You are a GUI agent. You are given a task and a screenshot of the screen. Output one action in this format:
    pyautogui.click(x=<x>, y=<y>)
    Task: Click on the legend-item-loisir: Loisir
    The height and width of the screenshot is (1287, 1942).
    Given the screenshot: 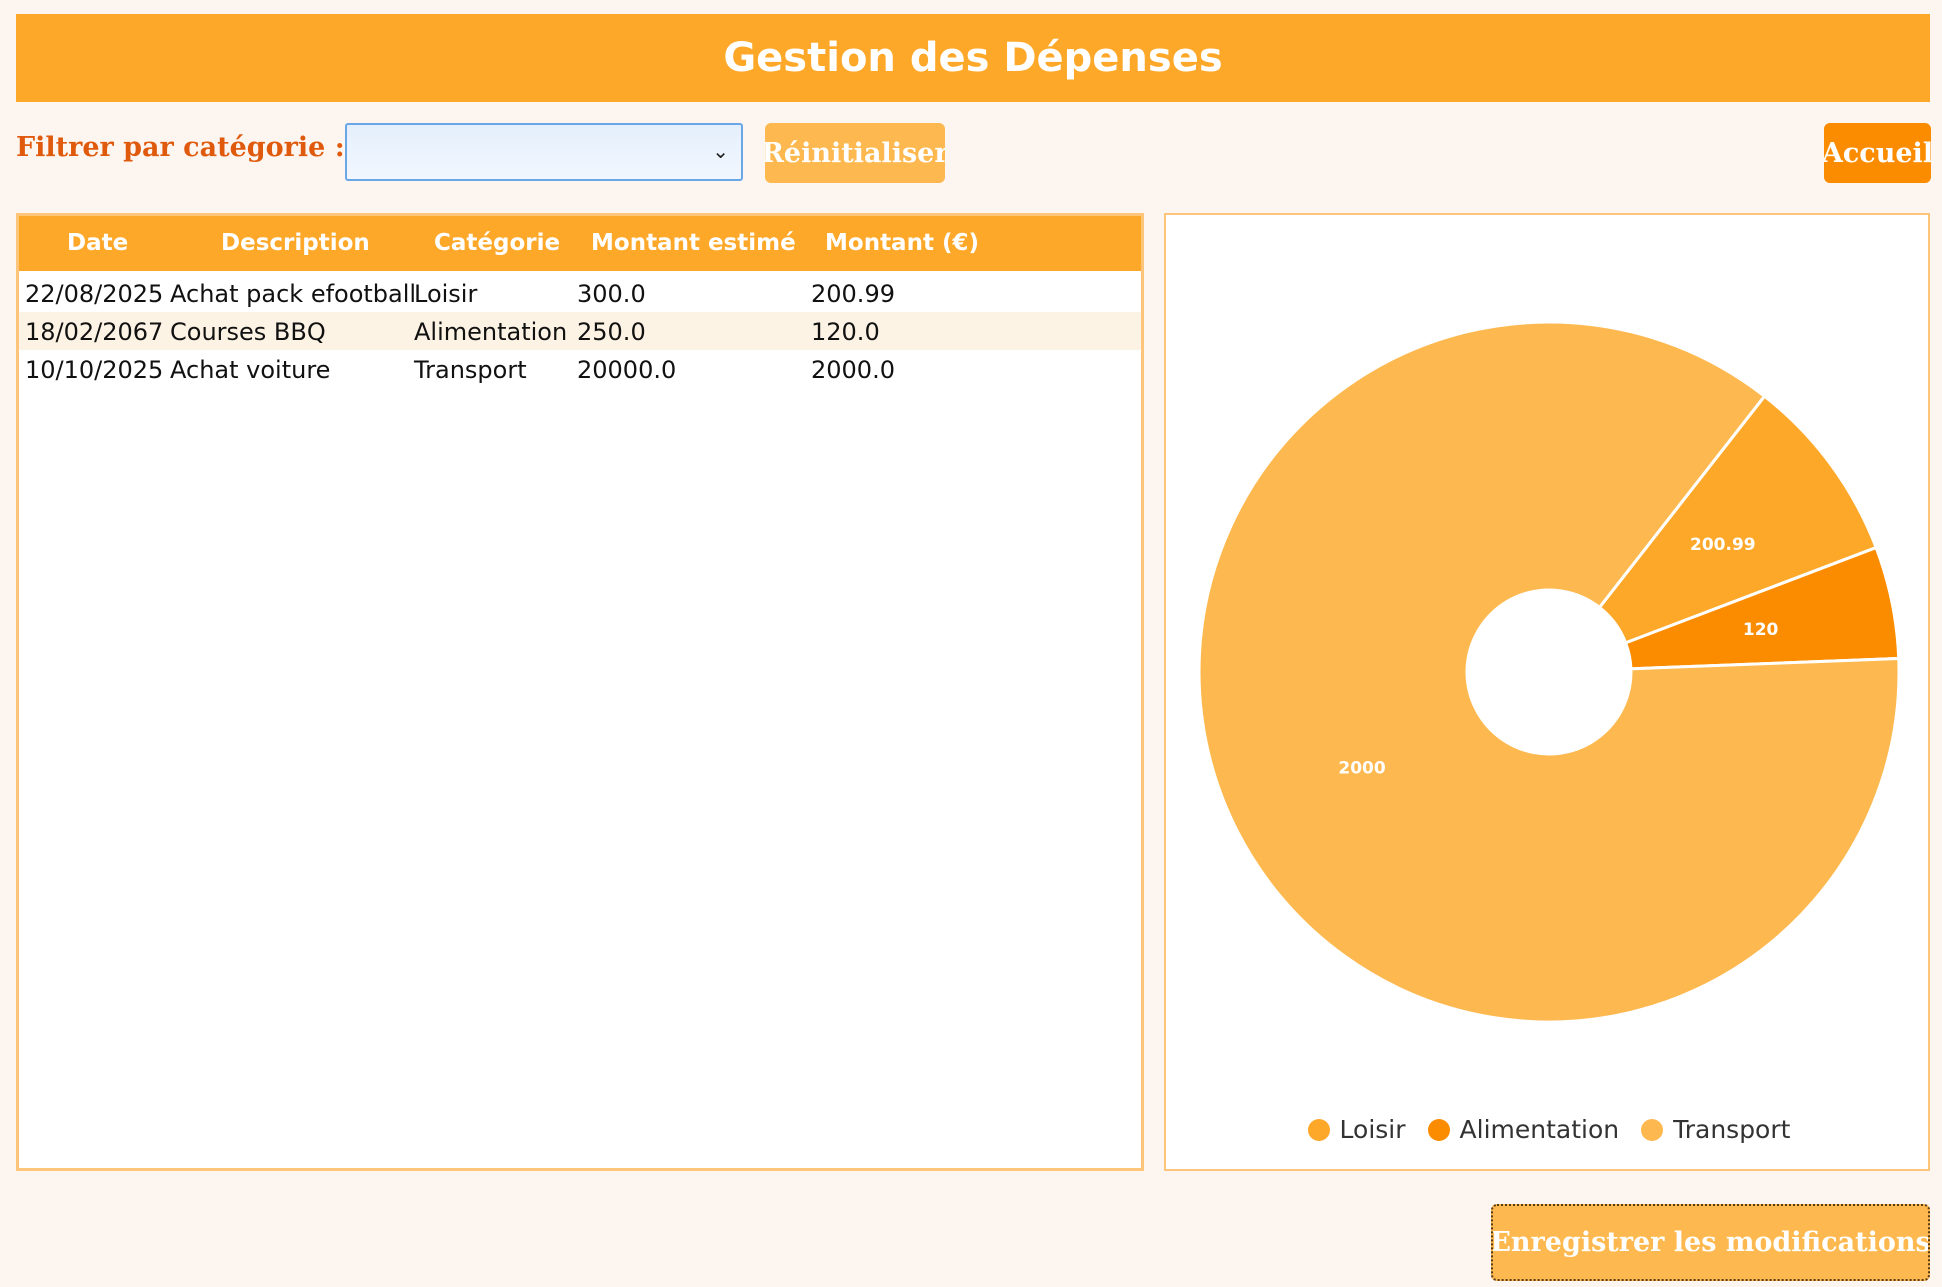 What is the action you would take?
    pyautogui.click(x=1356, y=1129)
    